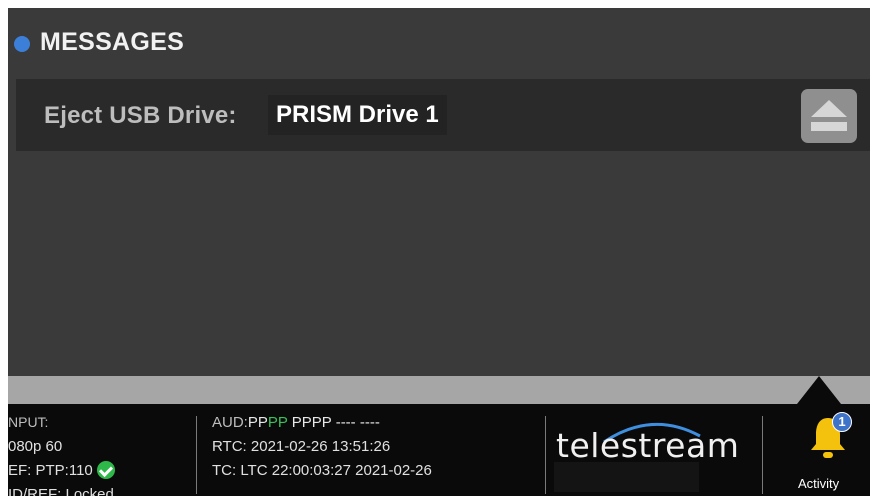 This screenshot has width=870, height=496. Describe the element at coordinates (301, 446) in the screenshot. I see `rtc-readout: RTC: 2021-02-26 13:51:26` at that location.